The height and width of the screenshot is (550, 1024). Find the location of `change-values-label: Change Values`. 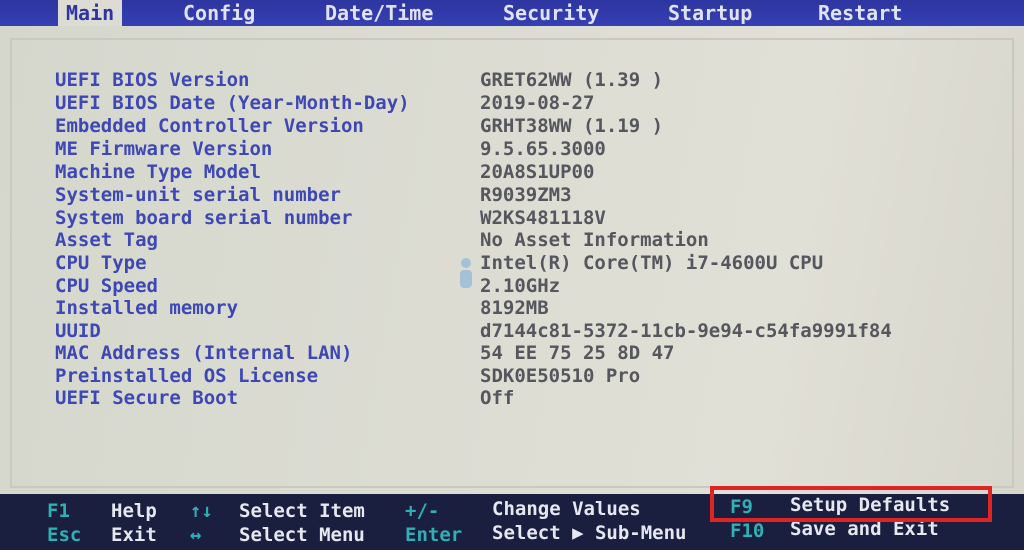

change-values-label: Change Values is located at coordinates (566, 509).